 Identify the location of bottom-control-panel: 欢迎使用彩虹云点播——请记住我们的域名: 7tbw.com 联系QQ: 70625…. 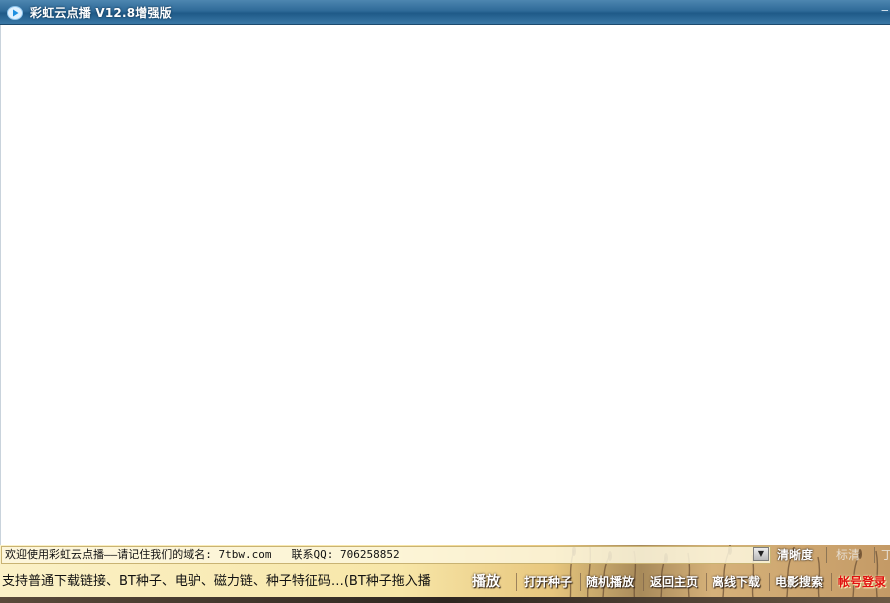
(445, 574).